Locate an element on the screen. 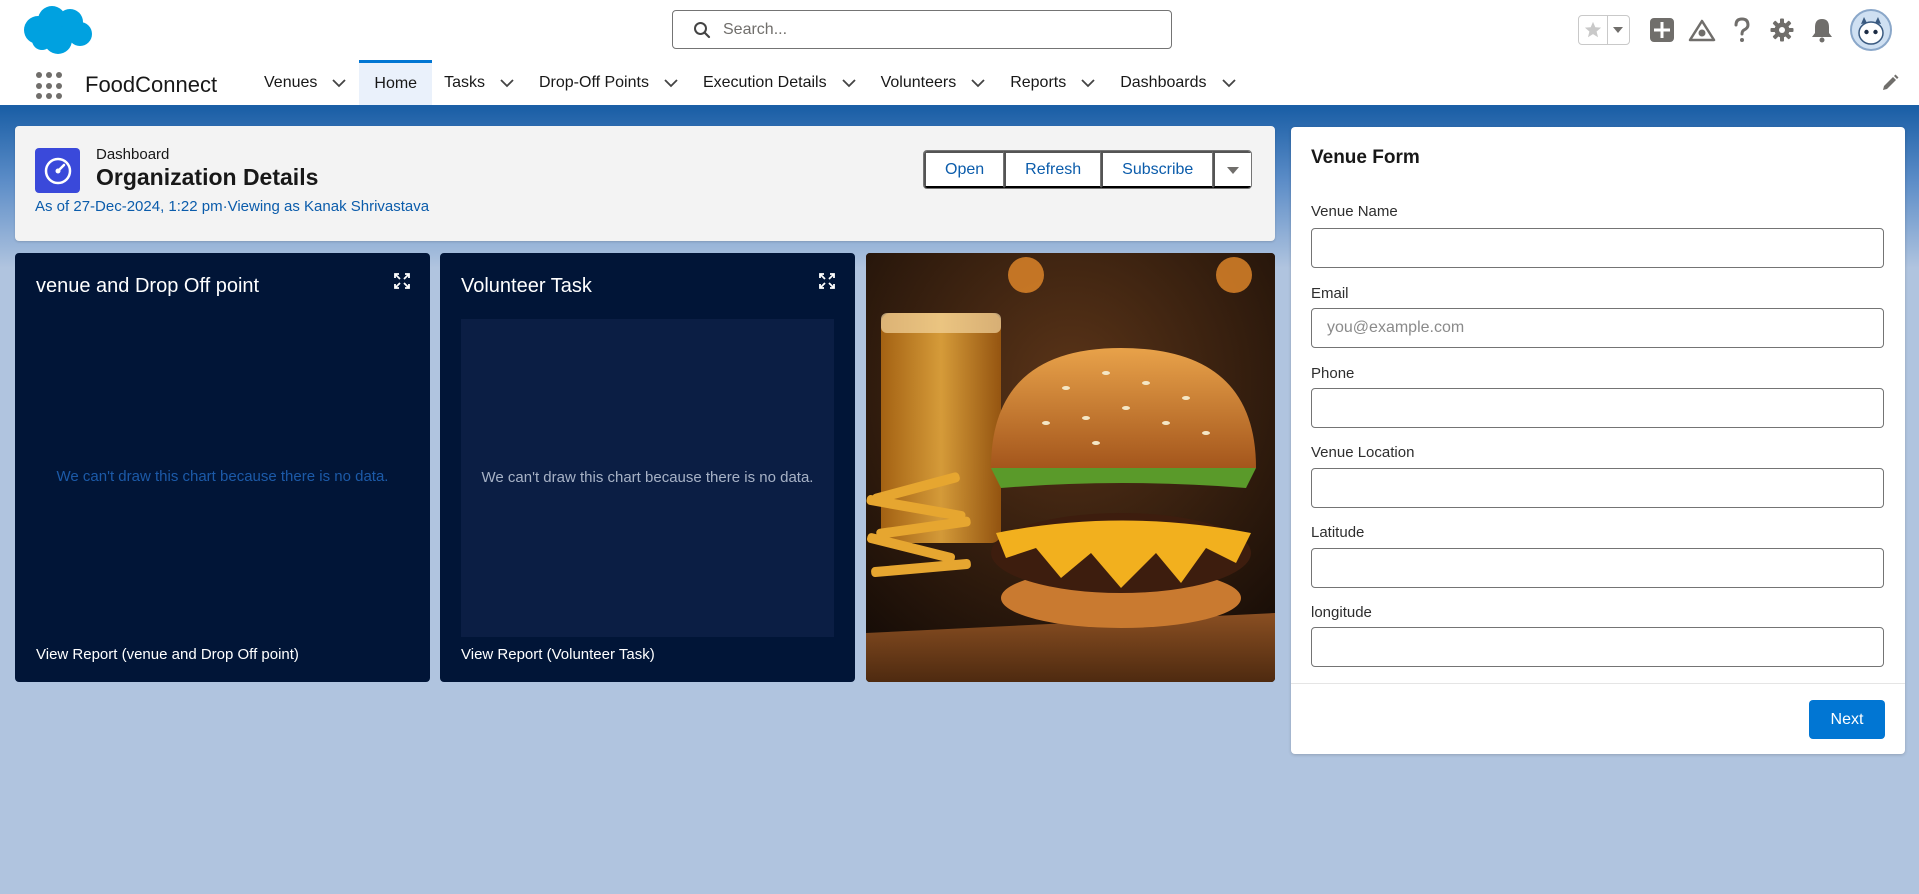 The height and width of the screenshot is (894, 1919). more-actions-button is located at coordinates (1232, 169).